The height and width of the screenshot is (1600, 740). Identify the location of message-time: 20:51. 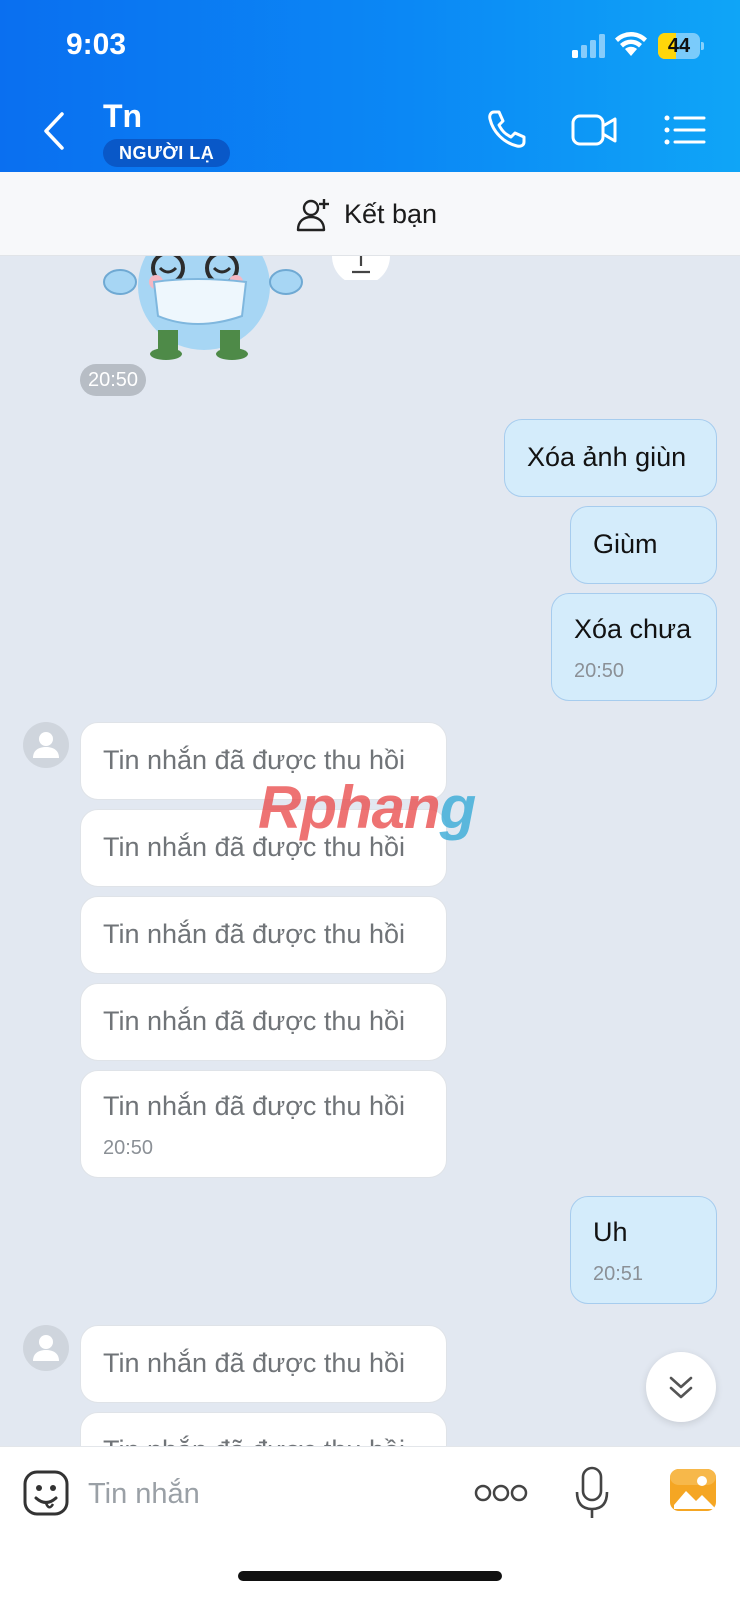
(618, 1274).